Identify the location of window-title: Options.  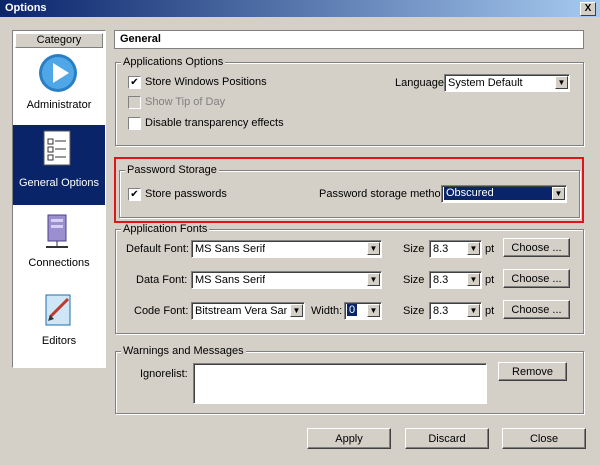
(26, 8).